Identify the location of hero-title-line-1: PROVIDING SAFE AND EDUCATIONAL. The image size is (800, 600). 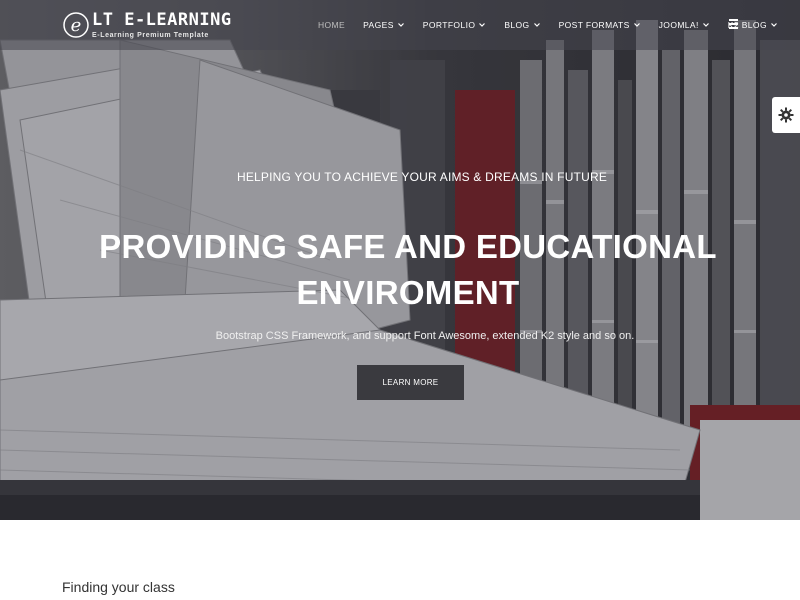
(408, 246).